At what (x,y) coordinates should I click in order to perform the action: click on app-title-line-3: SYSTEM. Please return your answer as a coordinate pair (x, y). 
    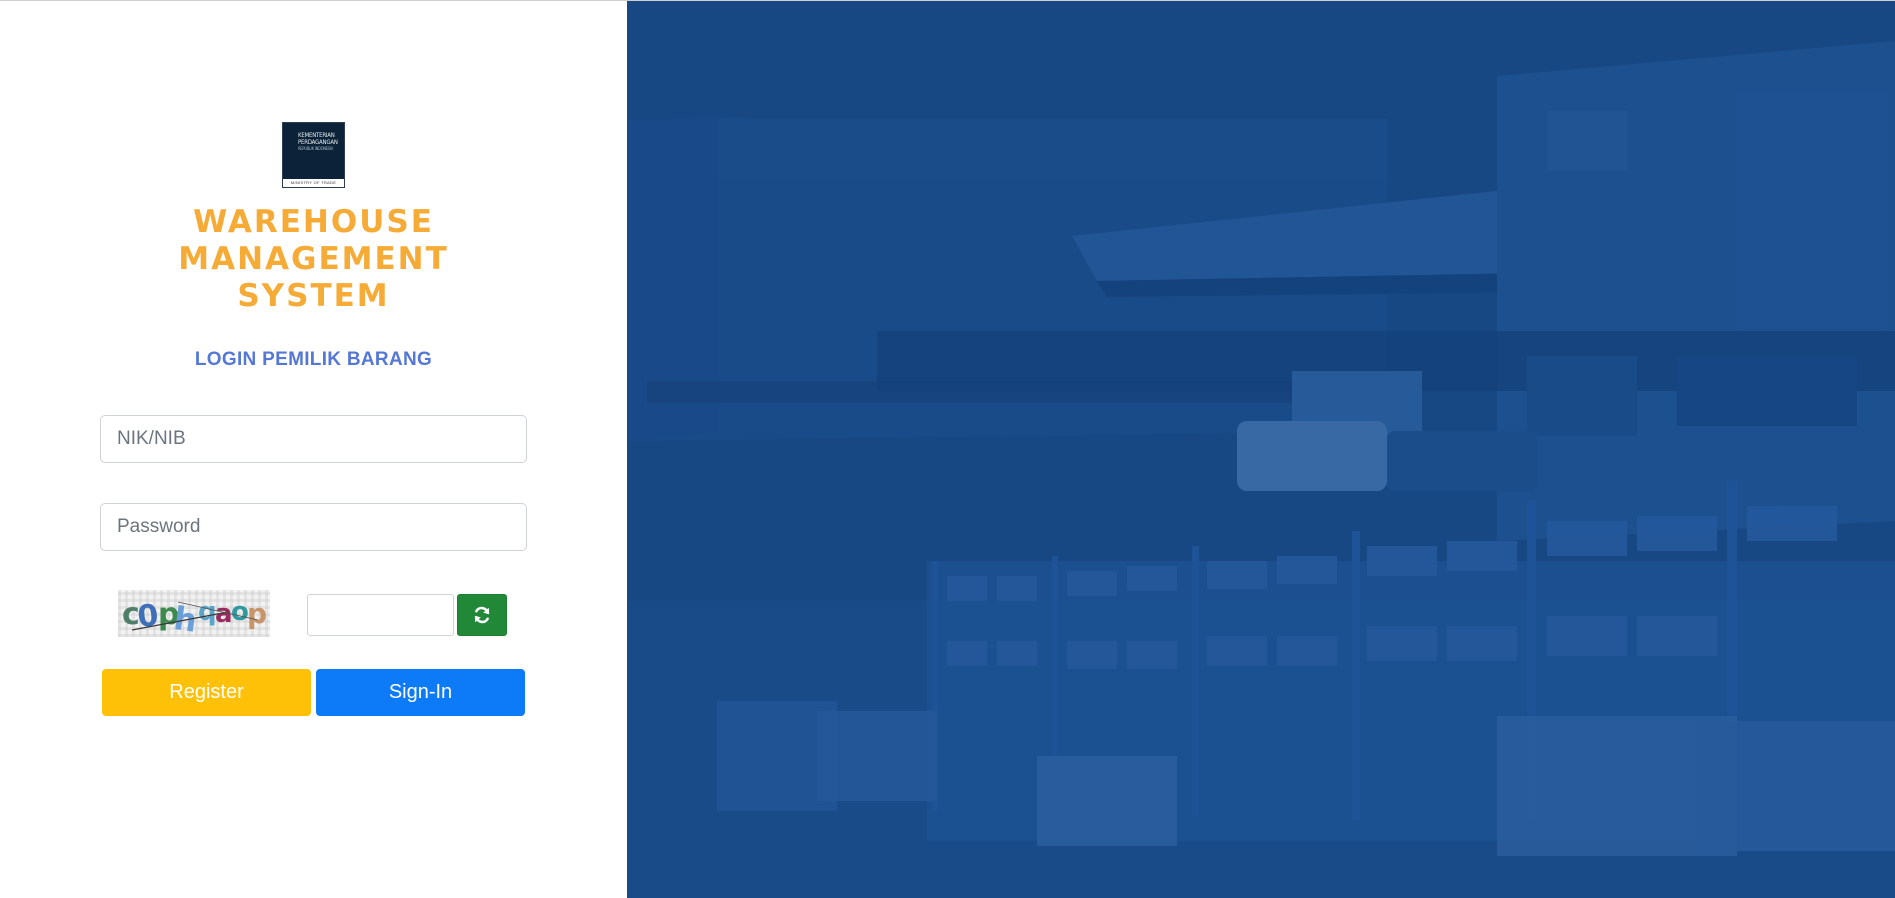
    Looking at the image, I should click on (313, 296).